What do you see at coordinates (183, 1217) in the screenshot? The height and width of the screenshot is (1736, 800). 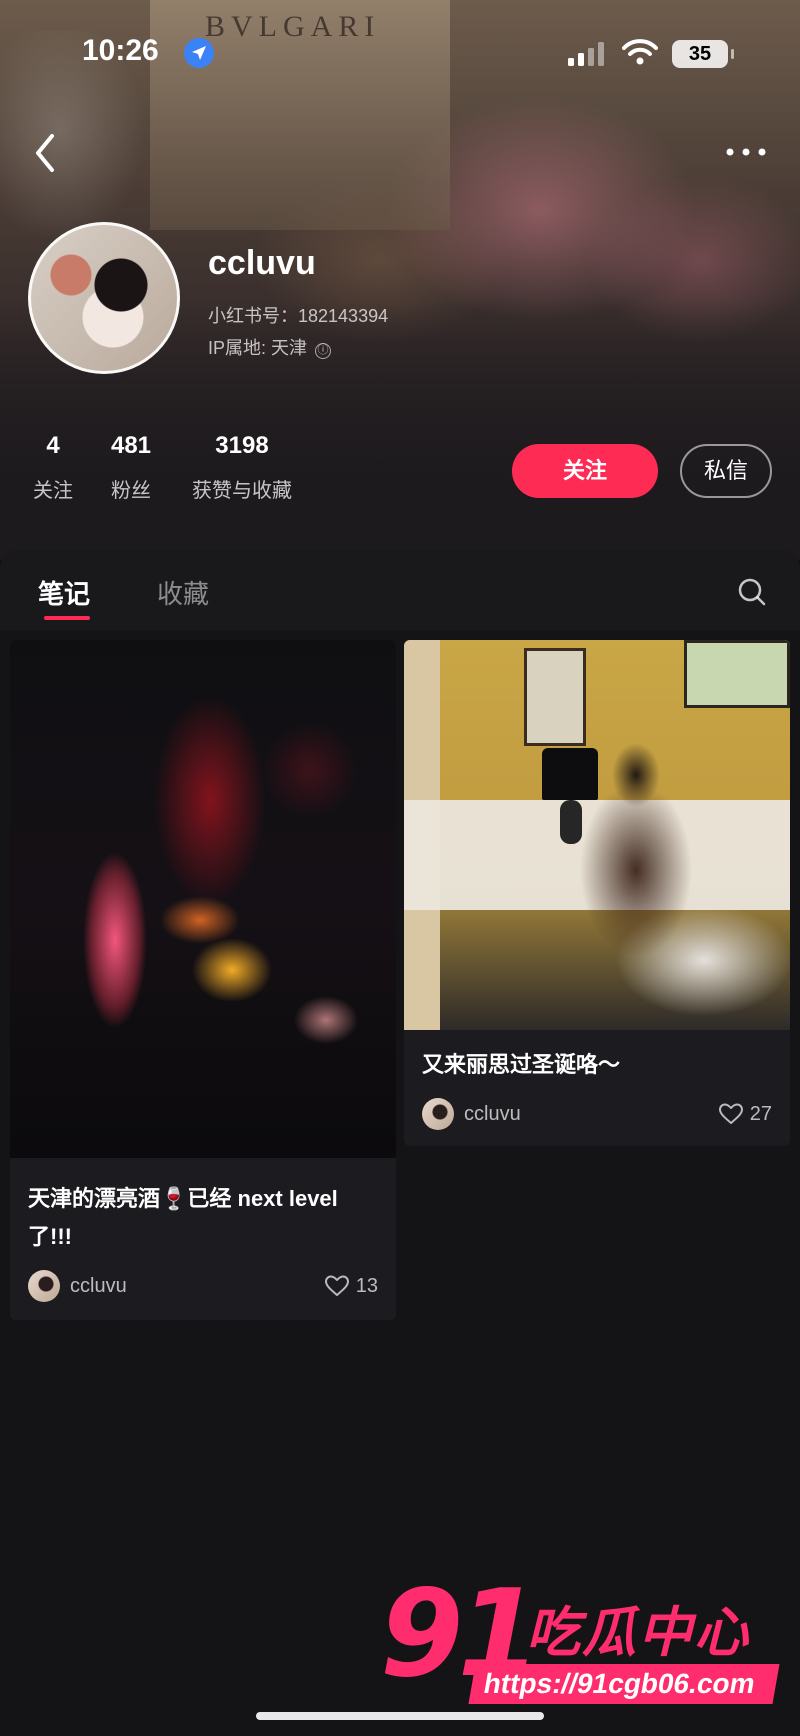 I see `note-title: 天津的漂亮酒🍷已经 next level了!!!` at bounding box center [183, 1217].